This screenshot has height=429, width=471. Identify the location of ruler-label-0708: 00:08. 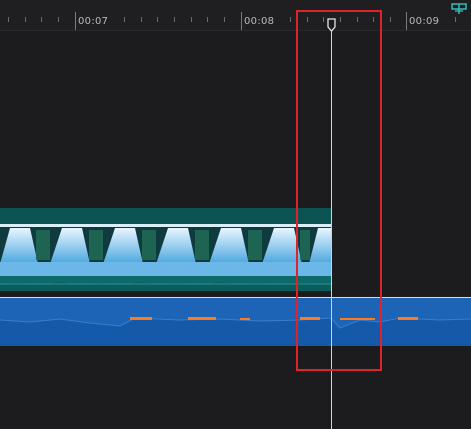
(259, 21).